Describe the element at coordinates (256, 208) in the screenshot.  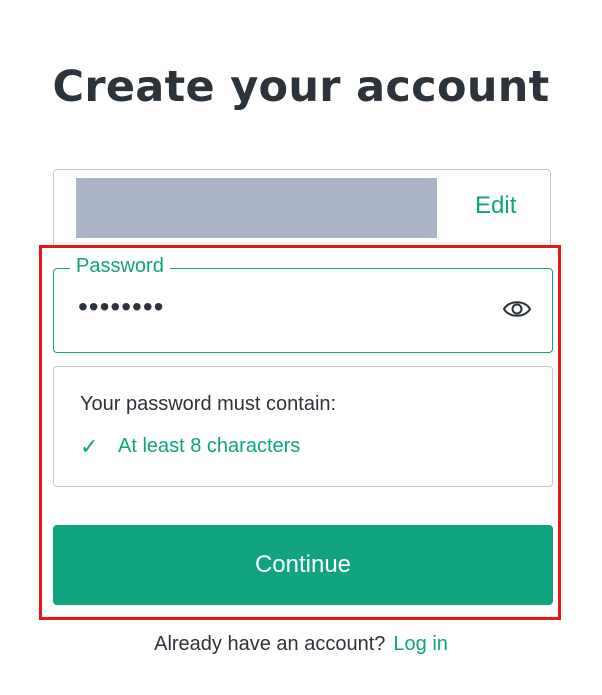
I see `redacted-email` at that location.